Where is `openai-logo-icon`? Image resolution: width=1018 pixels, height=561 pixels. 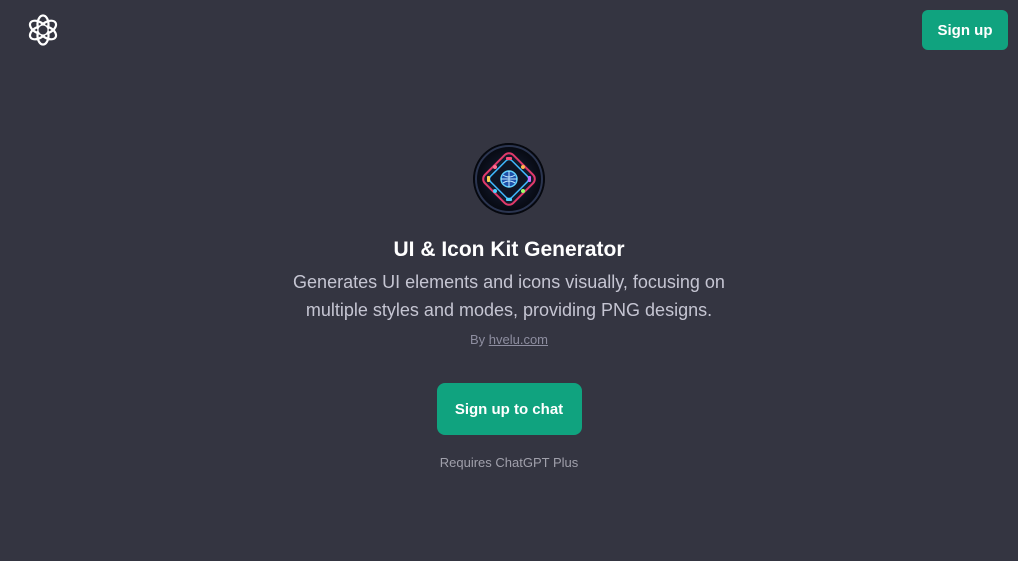
openai-logo-icon is located at coordinates (43, 30).